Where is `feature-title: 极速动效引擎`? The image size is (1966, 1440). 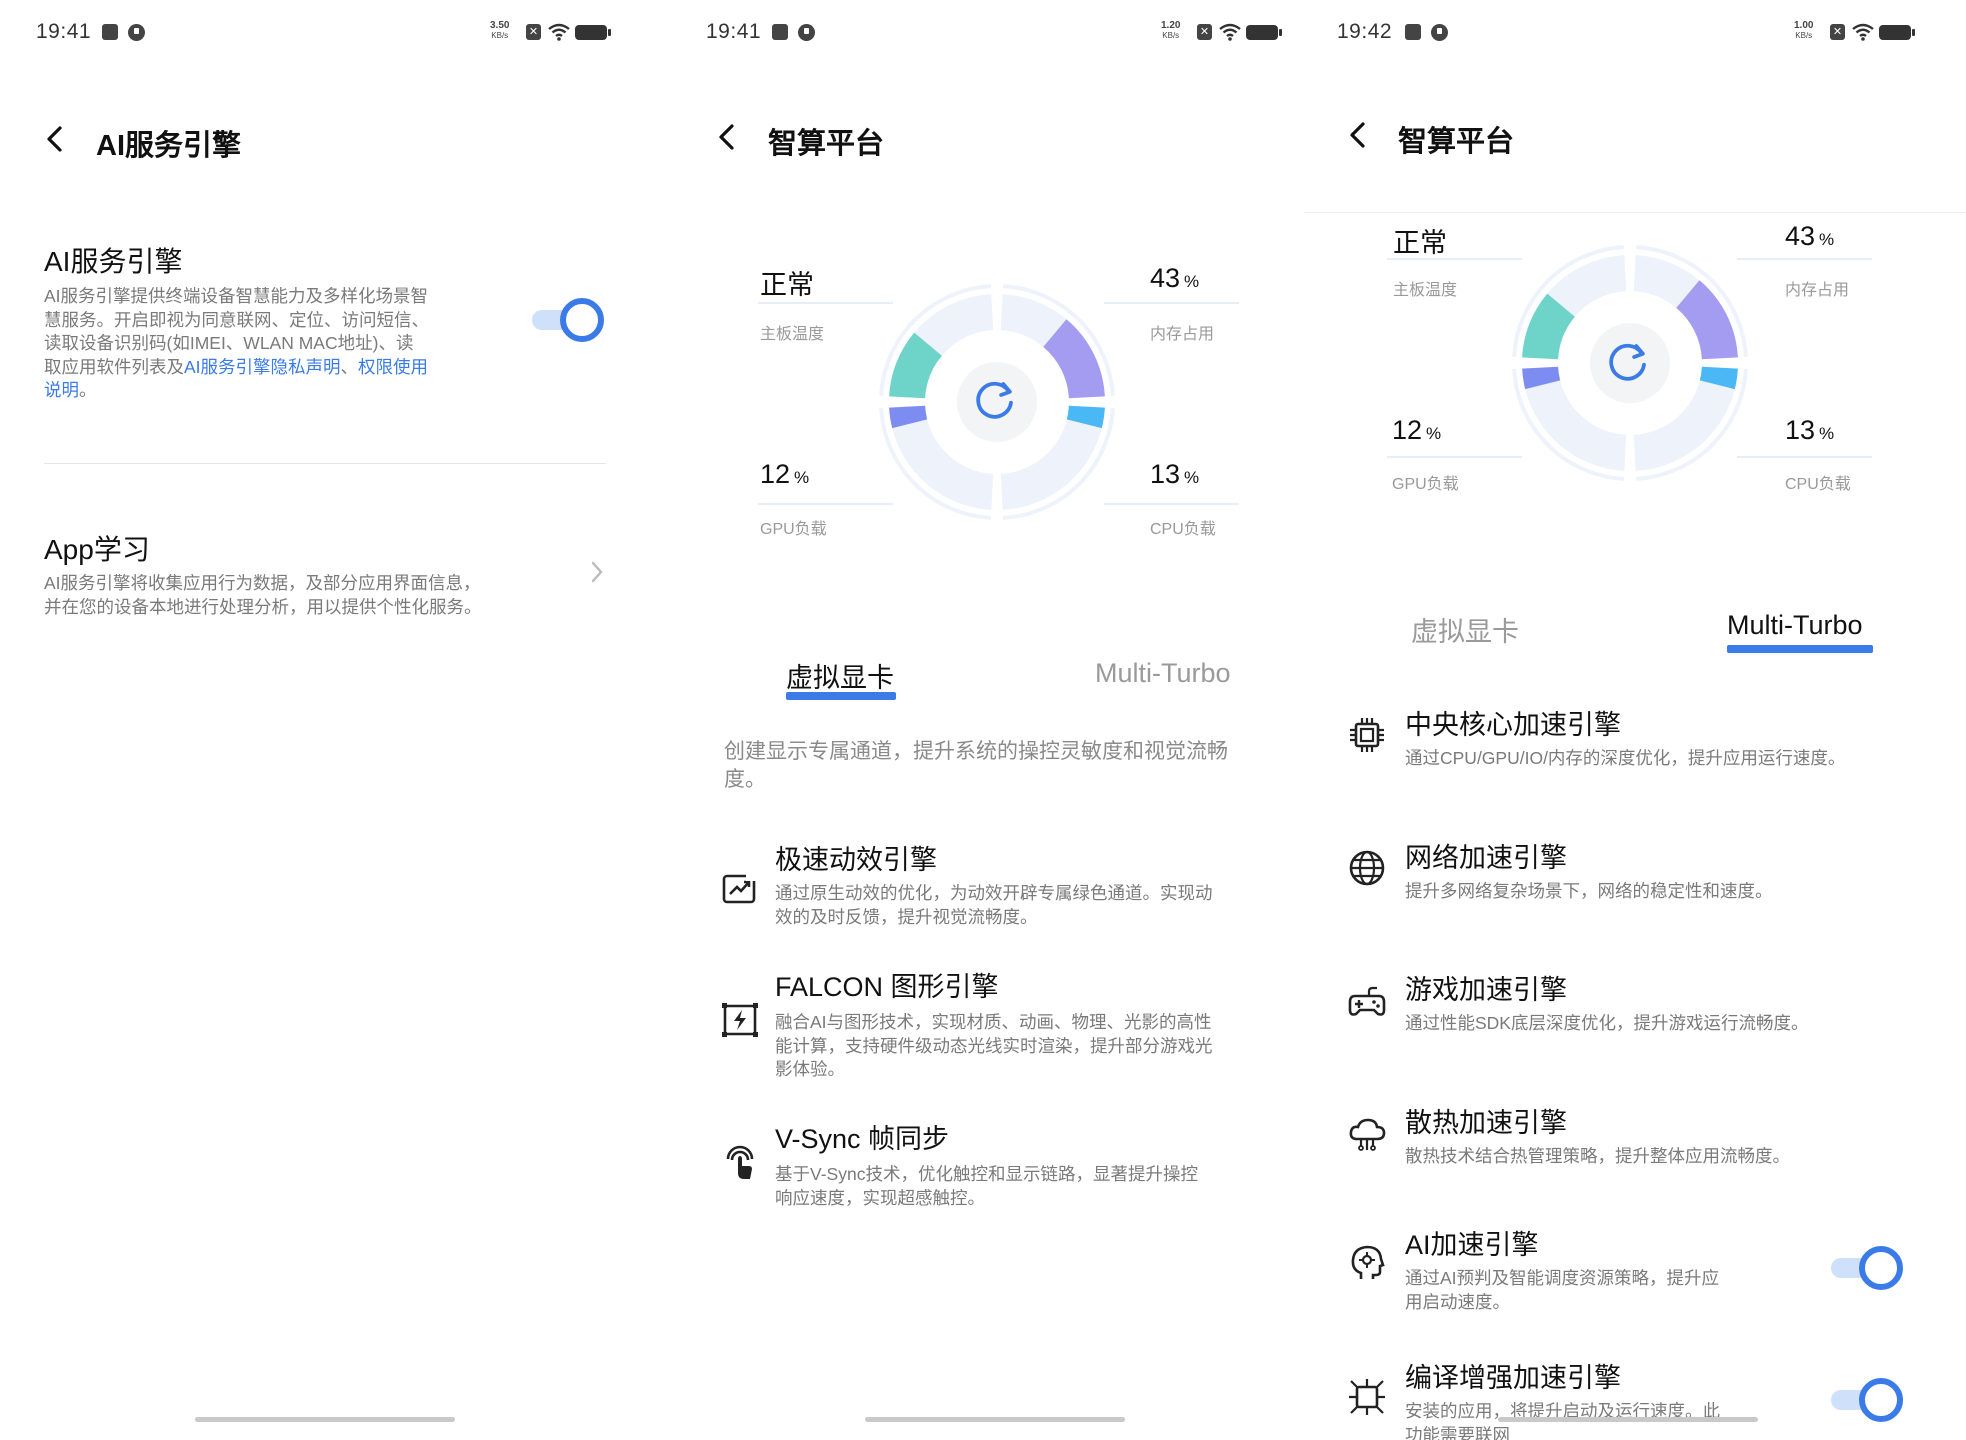
feature-title: 极速动效引擎 is located at coordinates (856, 860).